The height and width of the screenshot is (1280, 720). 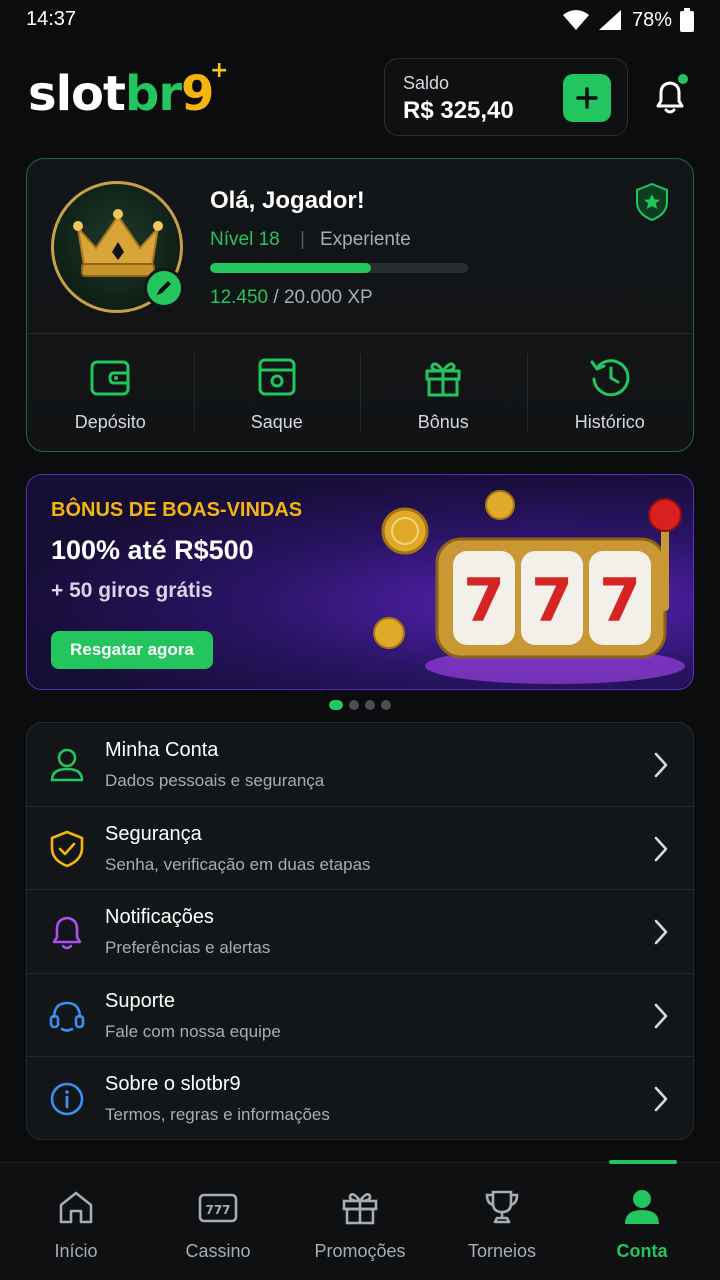 What do you see at coordinates (217, 1114) in the screenshot?
I see `menu-subtitle: Termos, regras e informações` at bounding box center [217, 1114].